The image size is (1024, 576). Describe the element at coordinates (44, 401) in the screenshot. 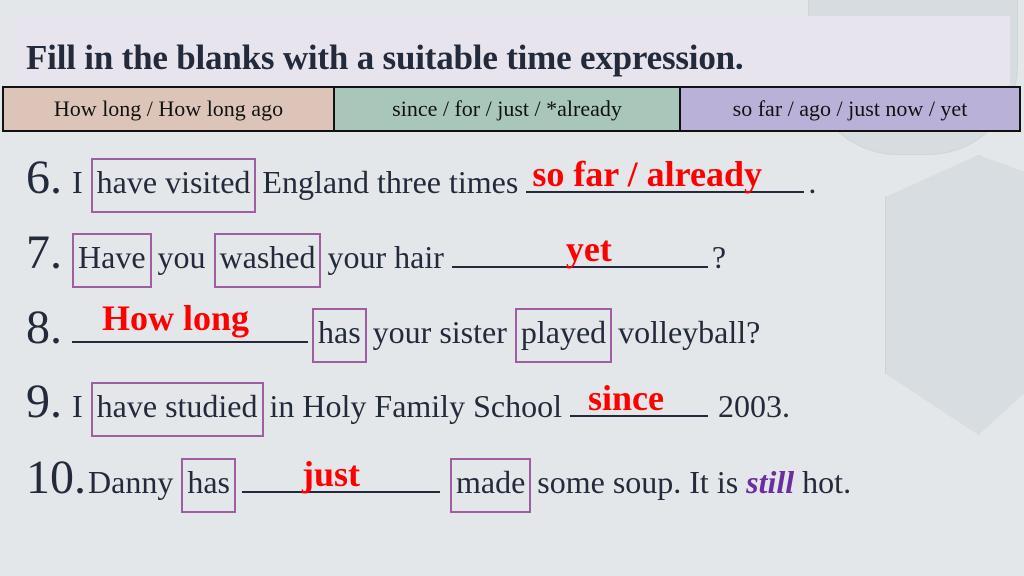

I see `question-number: 9.` at that location.